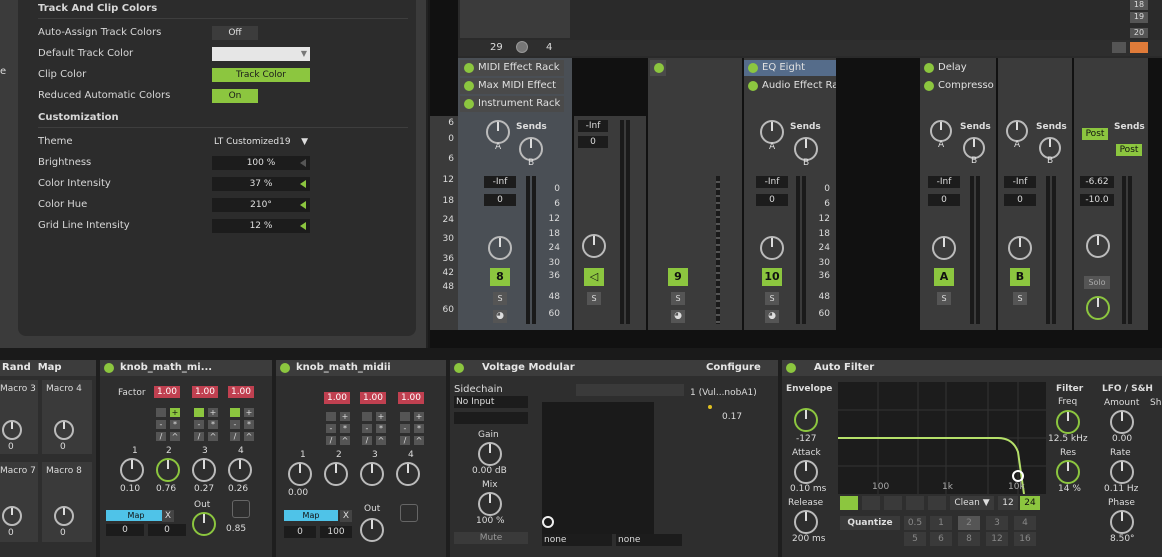 The height and width of the screenshot is (557, 1162). What do you see at coordinates (512, 68) in the screenshot?
I see `device-midi-effect-rack: MIDI Effect Rack` at bounding box center [512, 68].